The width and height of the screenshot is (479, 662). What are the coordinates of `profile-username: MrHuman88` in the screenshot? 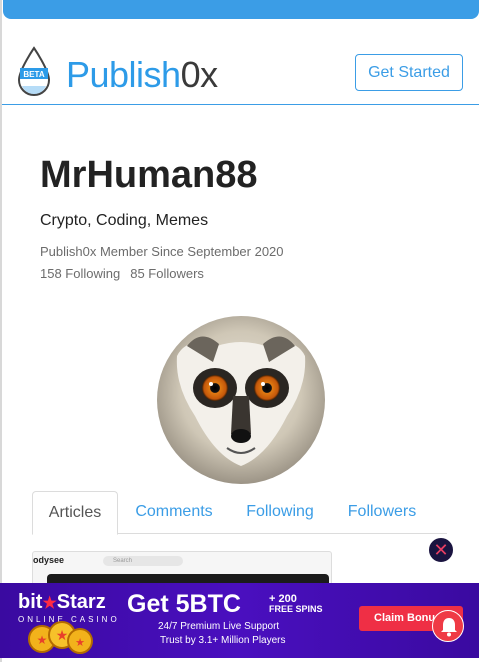 It's located at (149, 175).